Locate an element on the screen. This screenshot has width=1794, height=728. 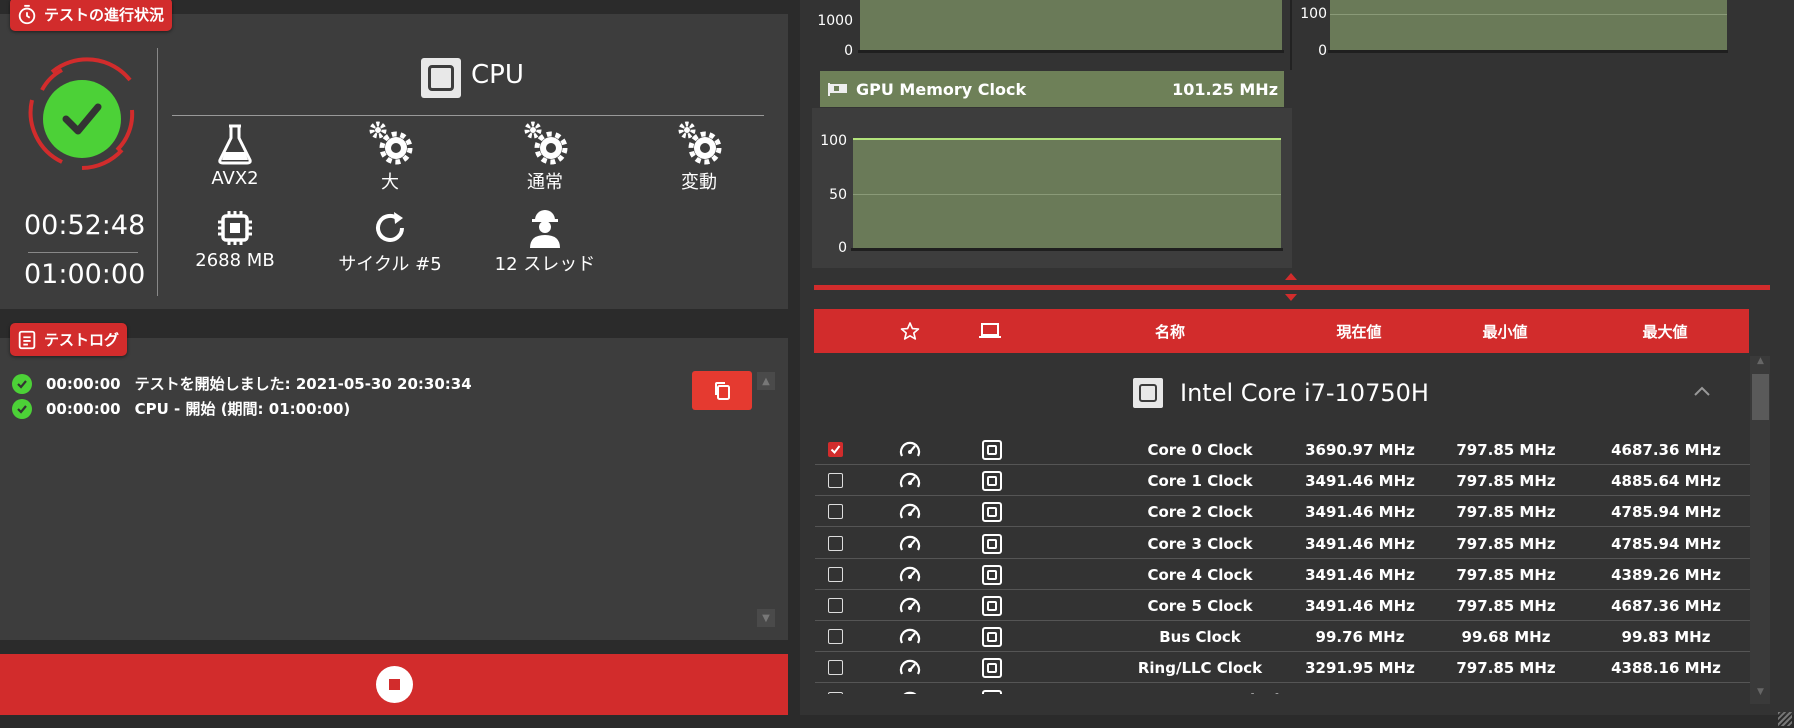
sensor-max: 998.29 MHz is located at coordinates (1666, 689).